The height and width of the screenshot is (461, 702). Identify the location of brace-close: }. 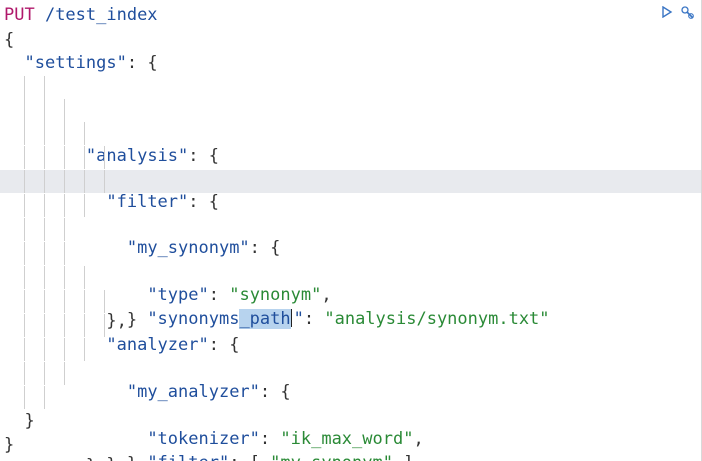
(9, 445).